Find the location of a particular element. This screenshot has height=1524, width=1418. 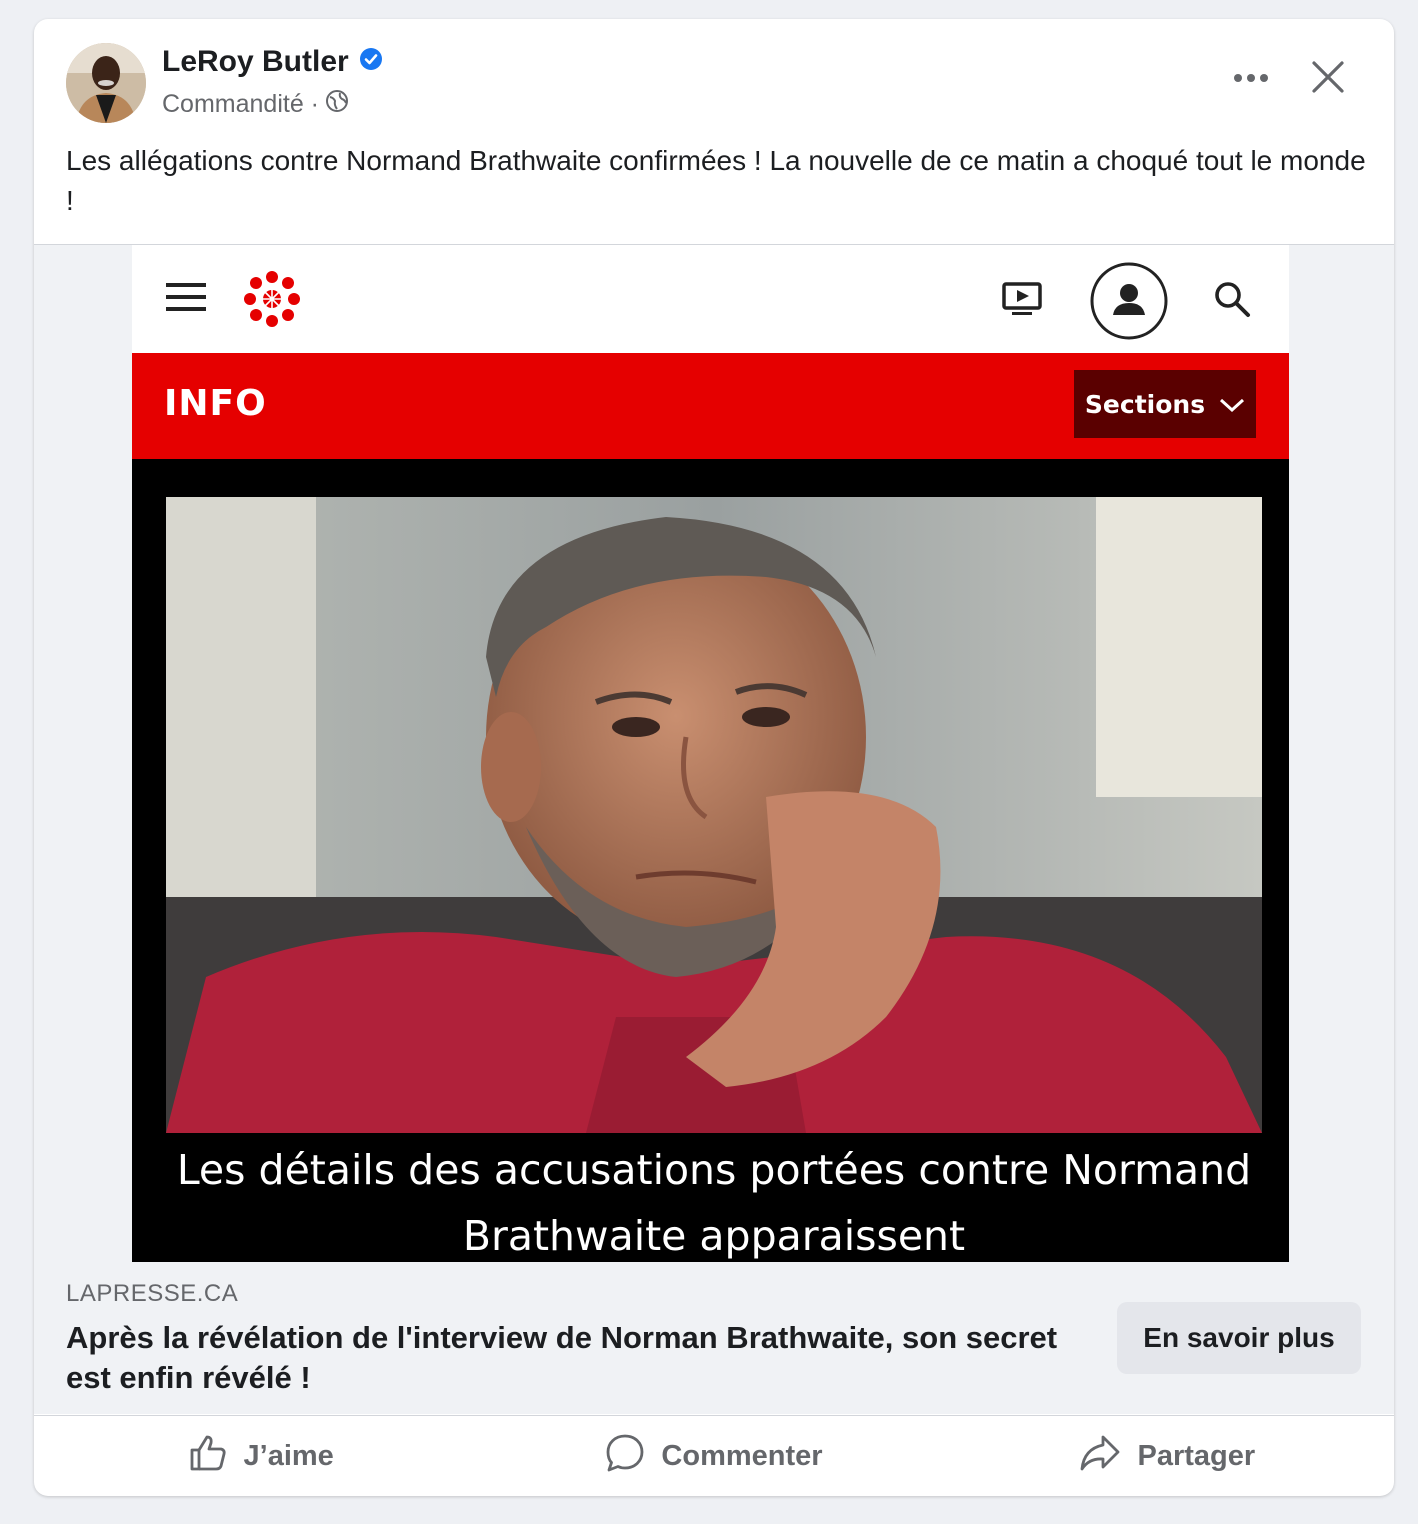

more-options-button is located at coordinates (1251, 79).